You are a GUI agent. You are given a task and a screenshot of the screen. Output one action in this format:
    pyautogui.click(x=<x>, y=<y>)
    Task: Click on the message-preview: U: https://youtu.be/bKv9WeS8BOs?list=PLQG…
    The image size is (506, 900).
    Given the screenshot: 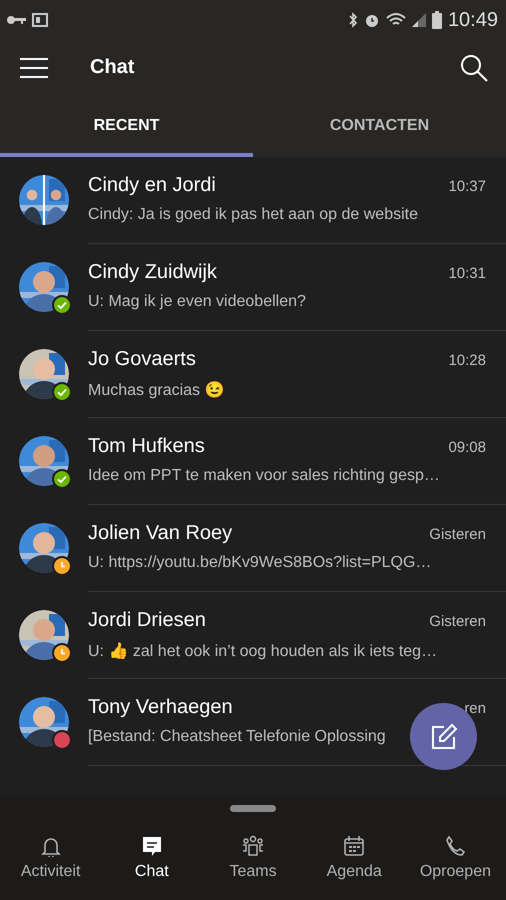 What is the action you would take?
    pyautogui.click(x=260, y=563)
    